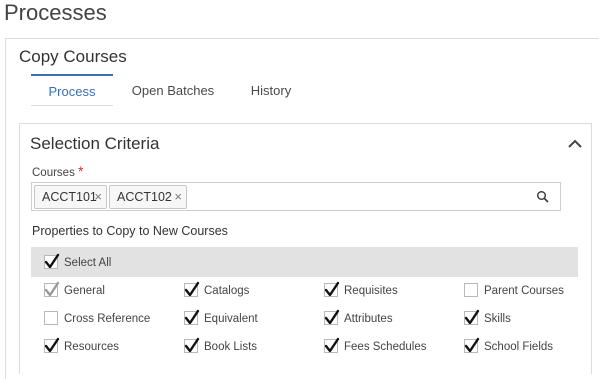  I want to click on property-fees-schedules-checkbox, so click(332, 345).